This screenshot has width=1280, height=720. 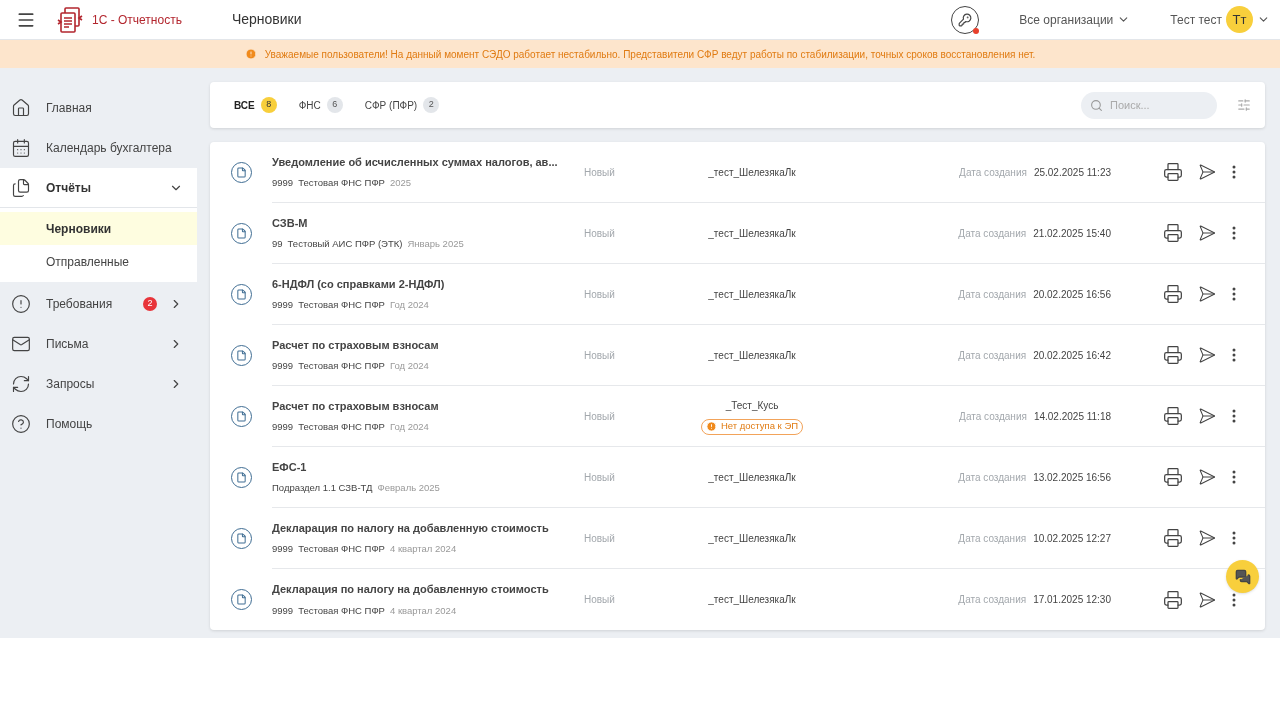 I want to click on document-detail: Подраздел 1.1 СЗВ-ТД, so click(x=322, y=488).